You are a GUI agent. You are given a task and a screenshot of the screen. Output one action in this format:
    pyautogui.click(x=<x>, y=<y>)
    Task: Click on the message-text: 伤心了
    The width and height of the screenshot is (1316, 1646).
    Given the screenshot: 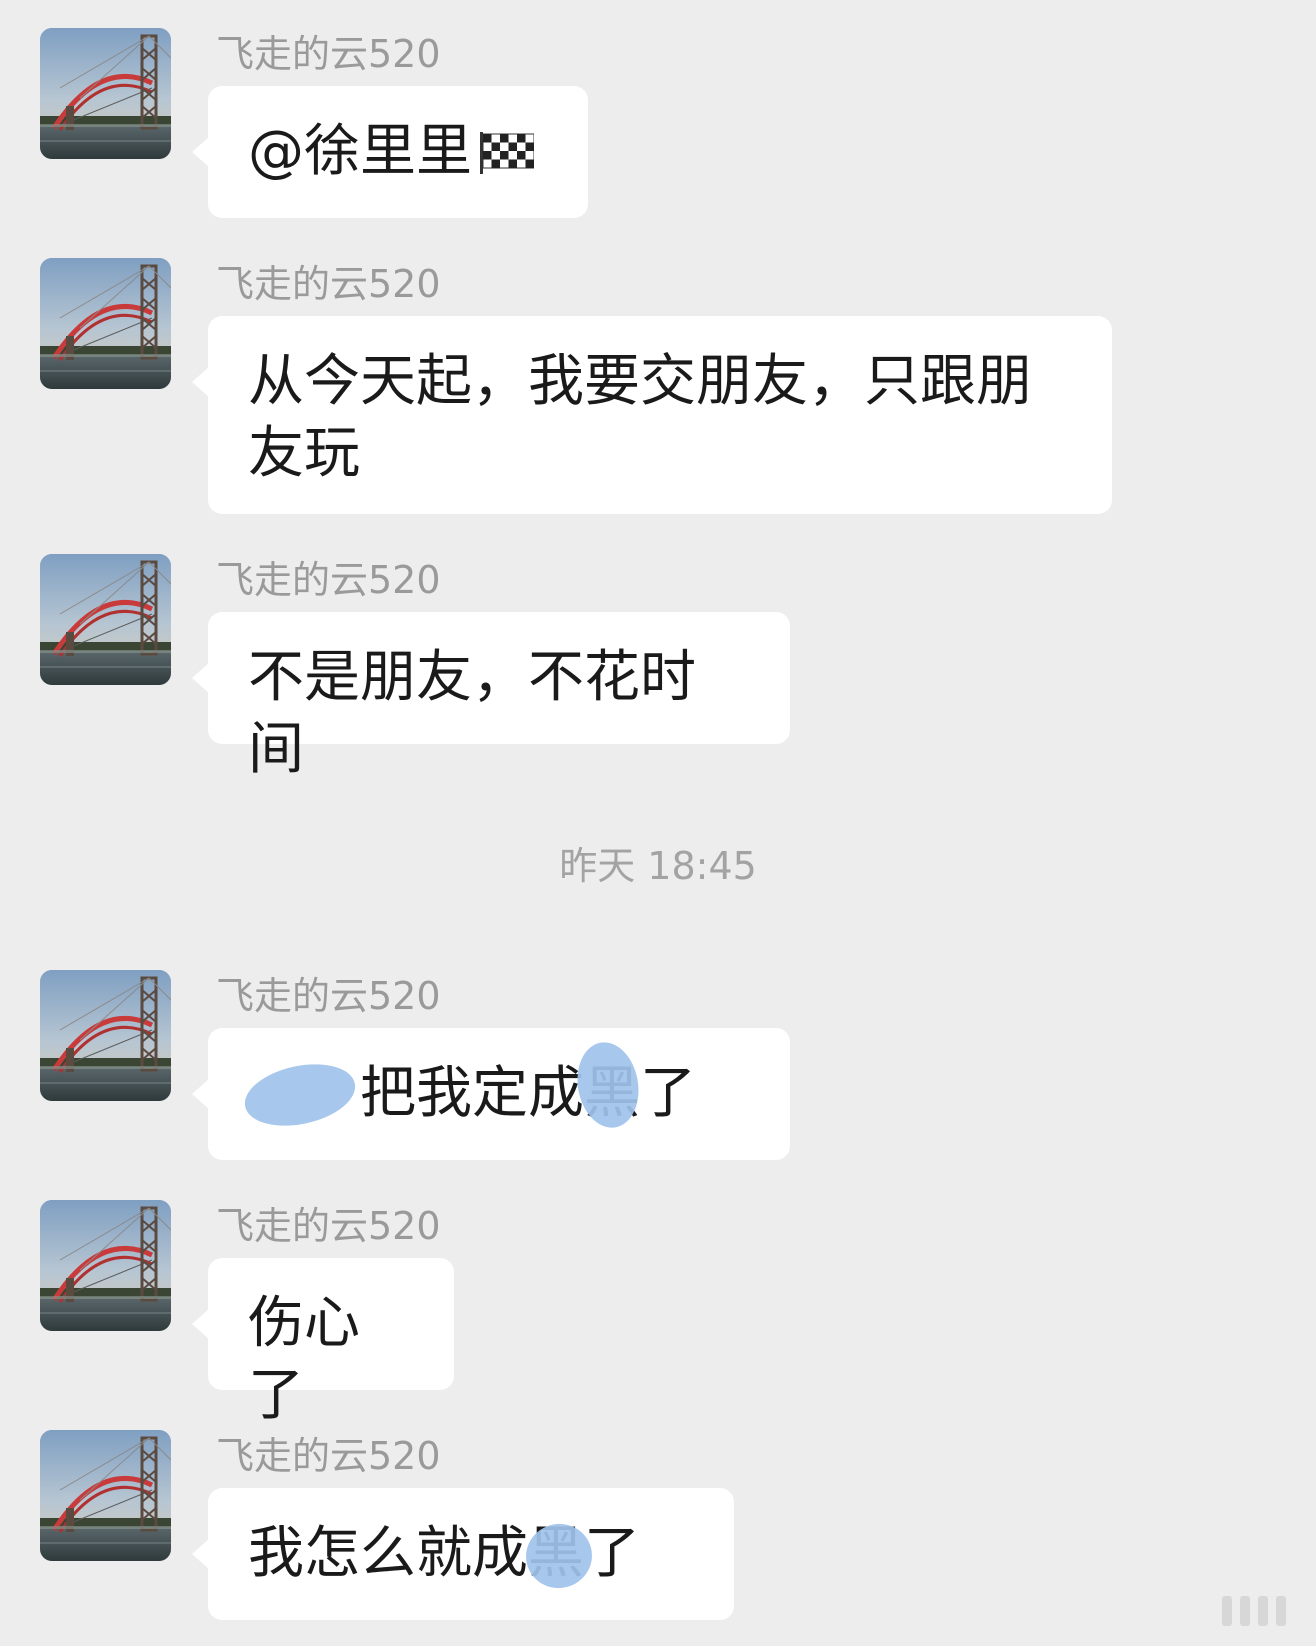 What is the action you would take?
    pyautogui.click(x=304, y=1359)
    